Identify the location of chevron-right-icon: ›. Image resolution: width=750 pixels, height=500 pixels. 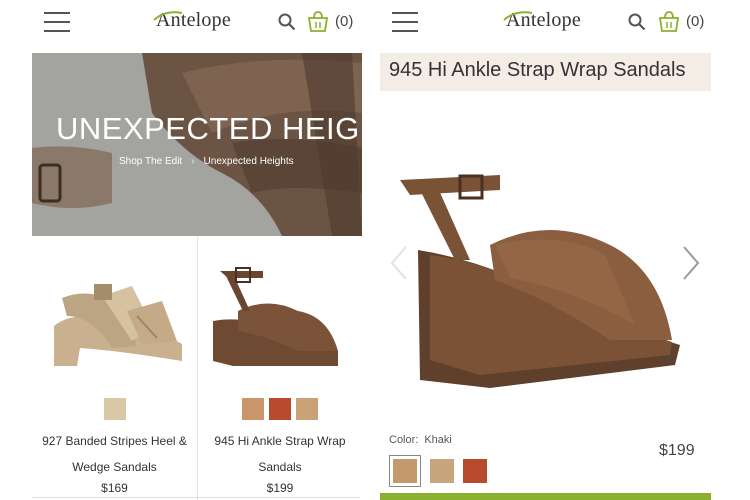
(193, 161).